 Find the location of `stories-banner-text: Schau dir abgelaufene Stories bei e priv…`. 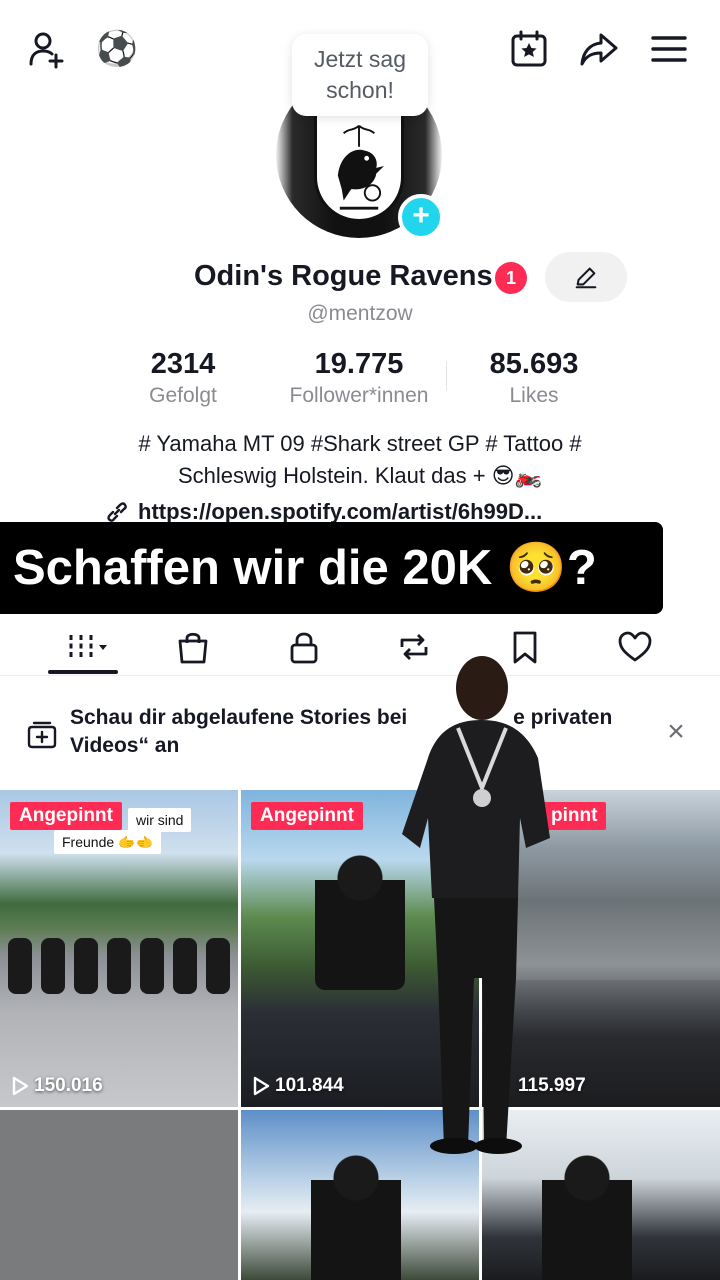

stories-banner-text: Schau dir abgelaufene Stories bei e priv… is located at coordinates (355, 732).